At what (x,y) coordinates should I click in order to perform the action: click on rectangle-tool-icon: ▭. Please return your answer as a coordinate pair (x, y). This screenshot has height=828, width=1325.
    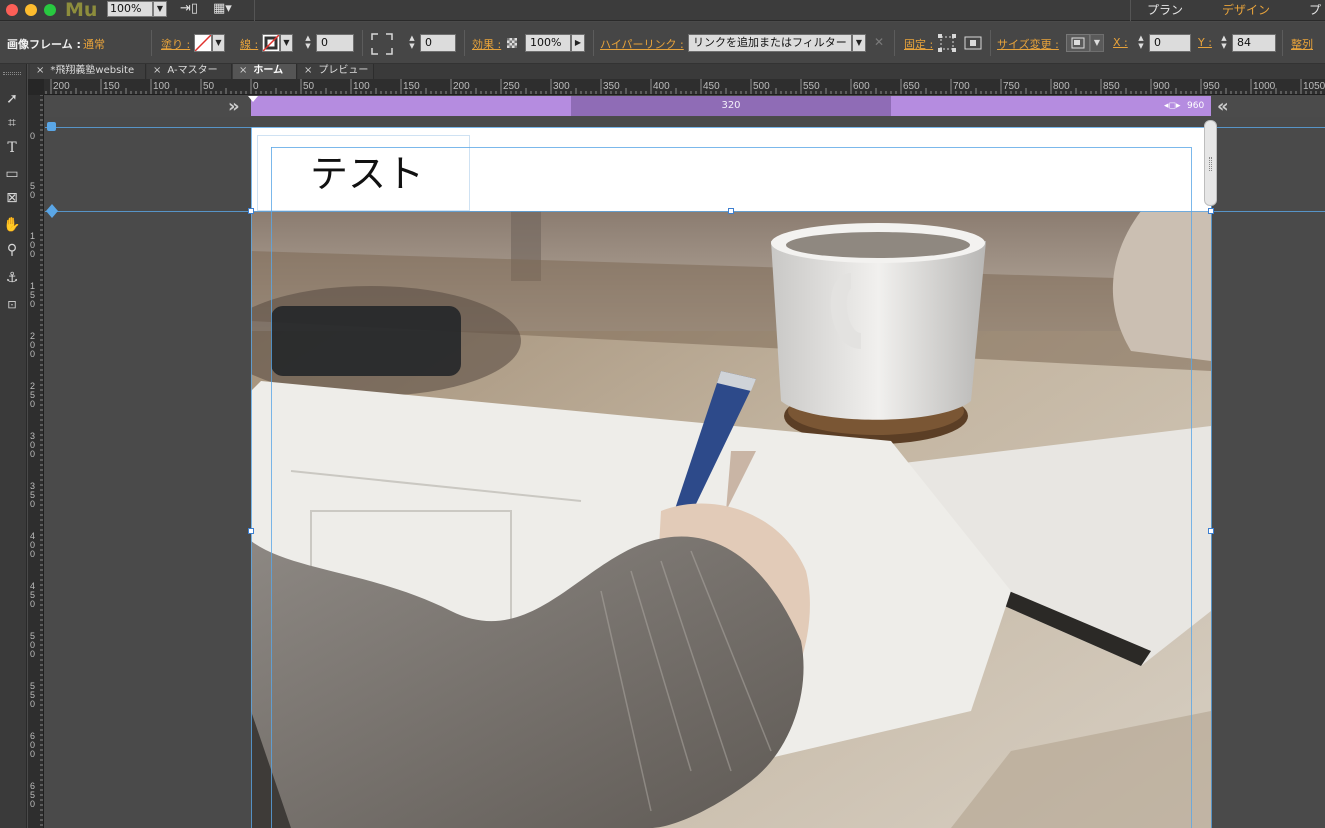
    Looking at the image, I should click on (12, 174).